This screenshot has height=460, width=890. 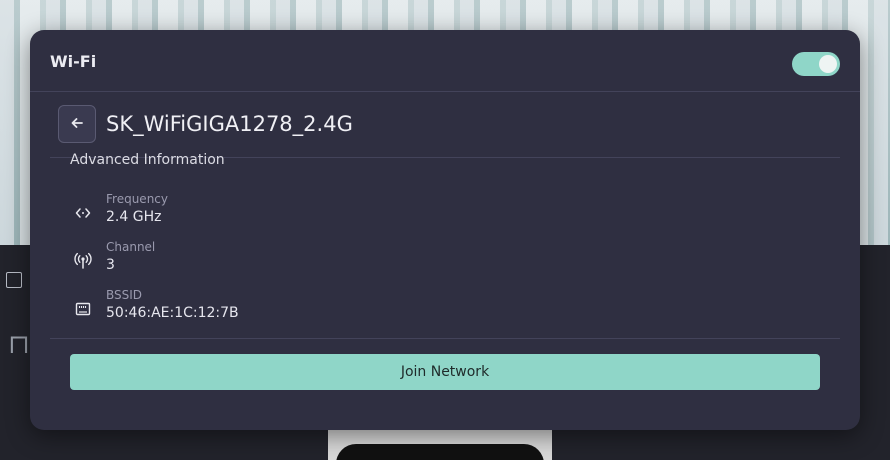 What do you see at coordinates (440, 445) in the screenshot?
I see `background-window` at bounding box center [440, 445].